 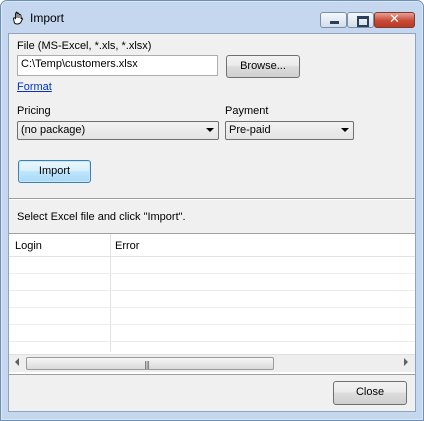 I want to click on pricing-select-value: (no package), so click(x=53, y=130).